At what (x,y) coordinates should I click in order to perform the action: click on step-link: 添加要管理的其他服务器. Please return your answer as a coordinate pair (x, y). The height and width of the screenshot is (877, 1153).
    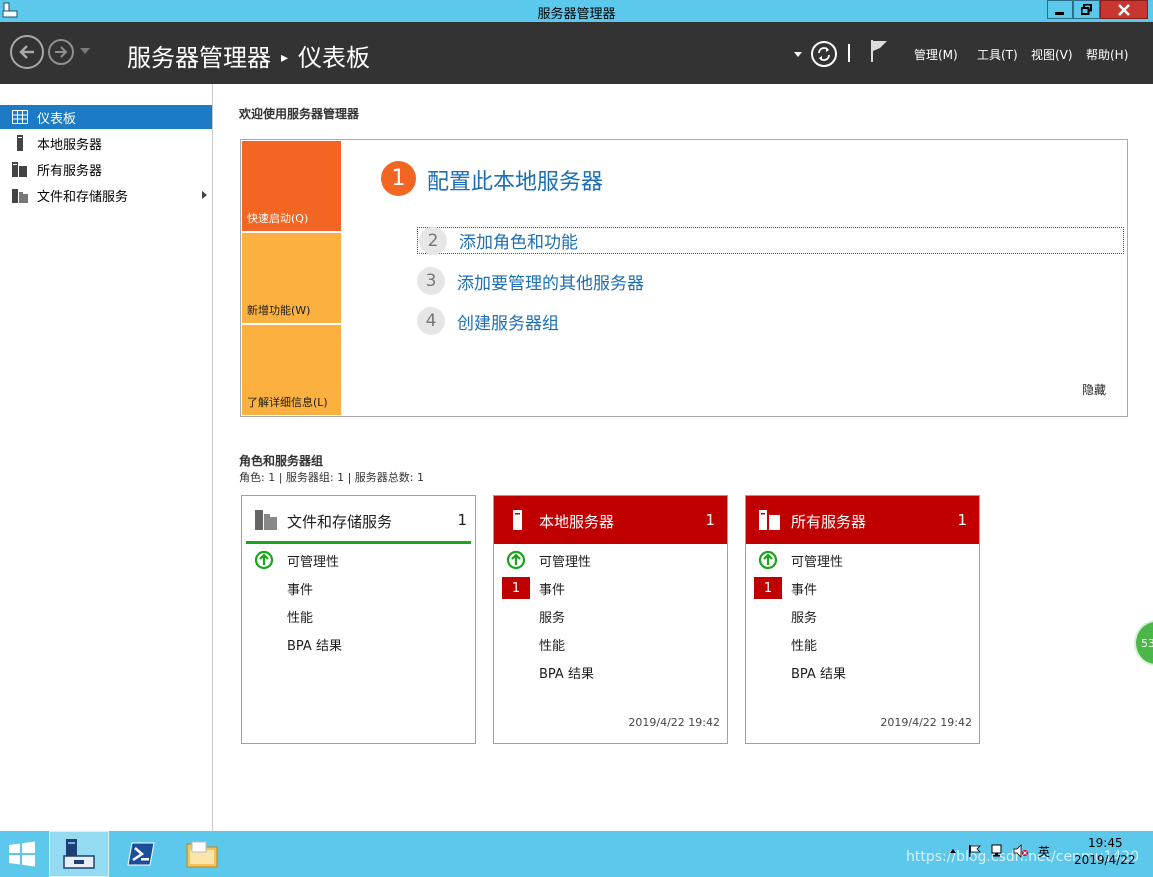
    Looking at the image, I should click on (550, 281).